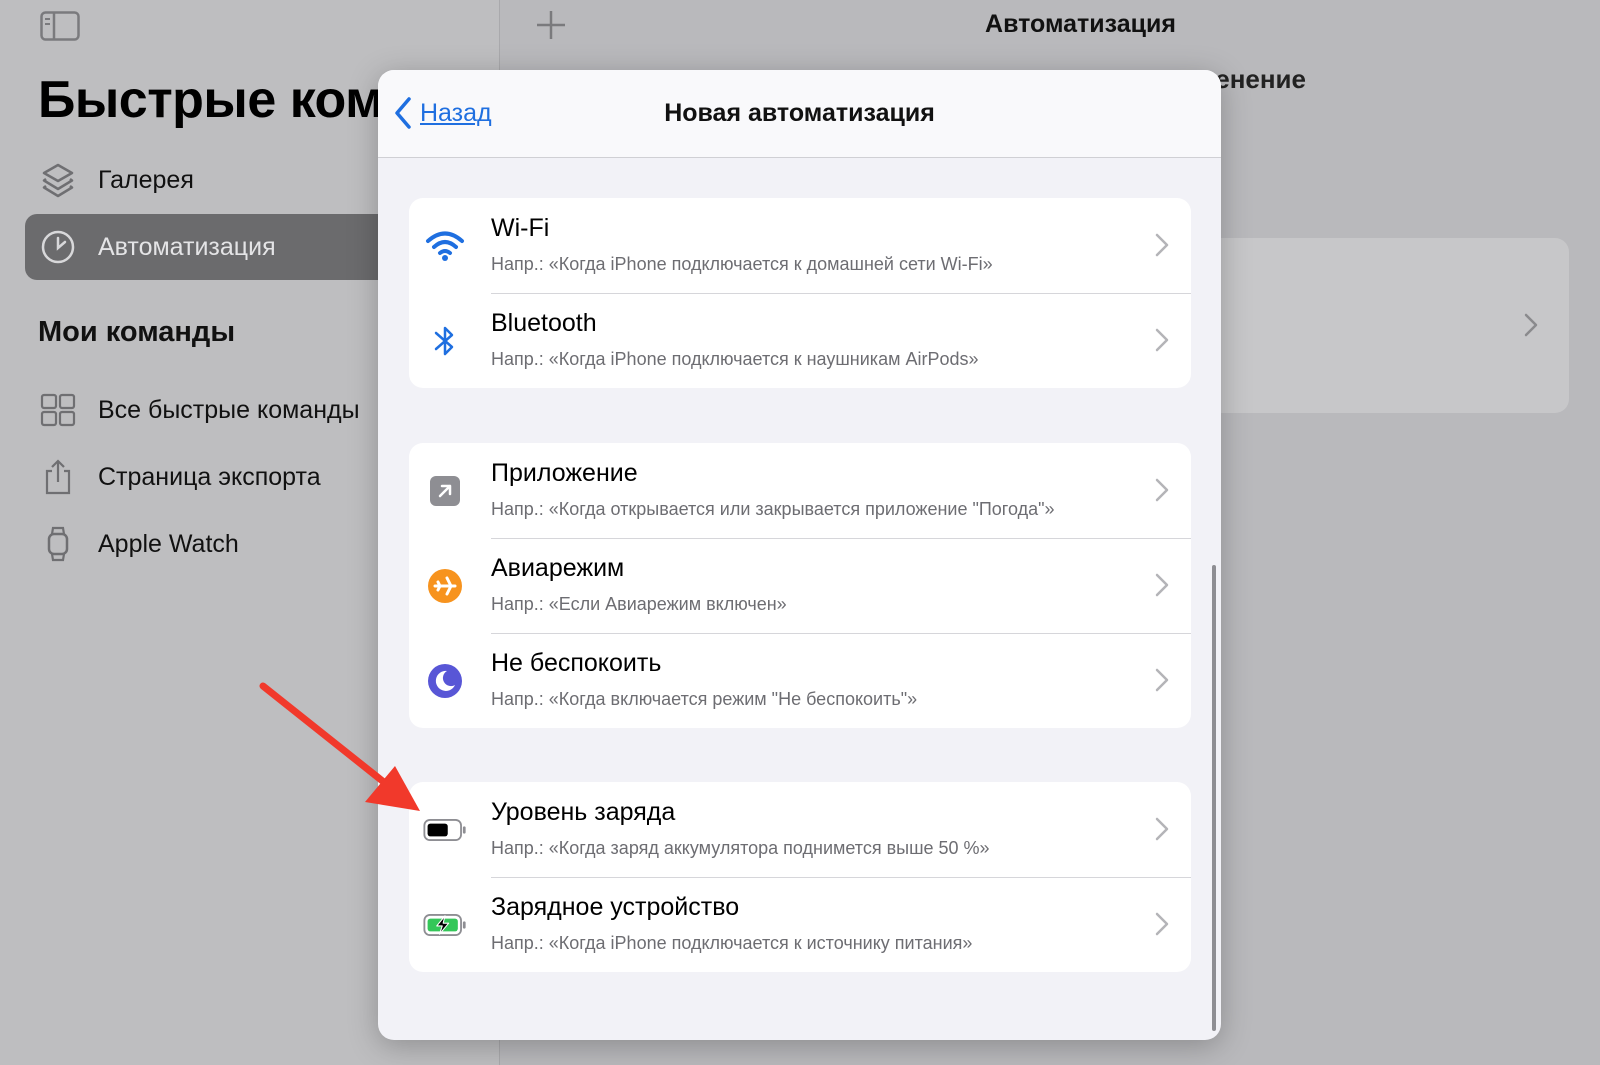  Describe the element at coordinates (58, 410) in the screenshot. I see `grid-icon` at that location.